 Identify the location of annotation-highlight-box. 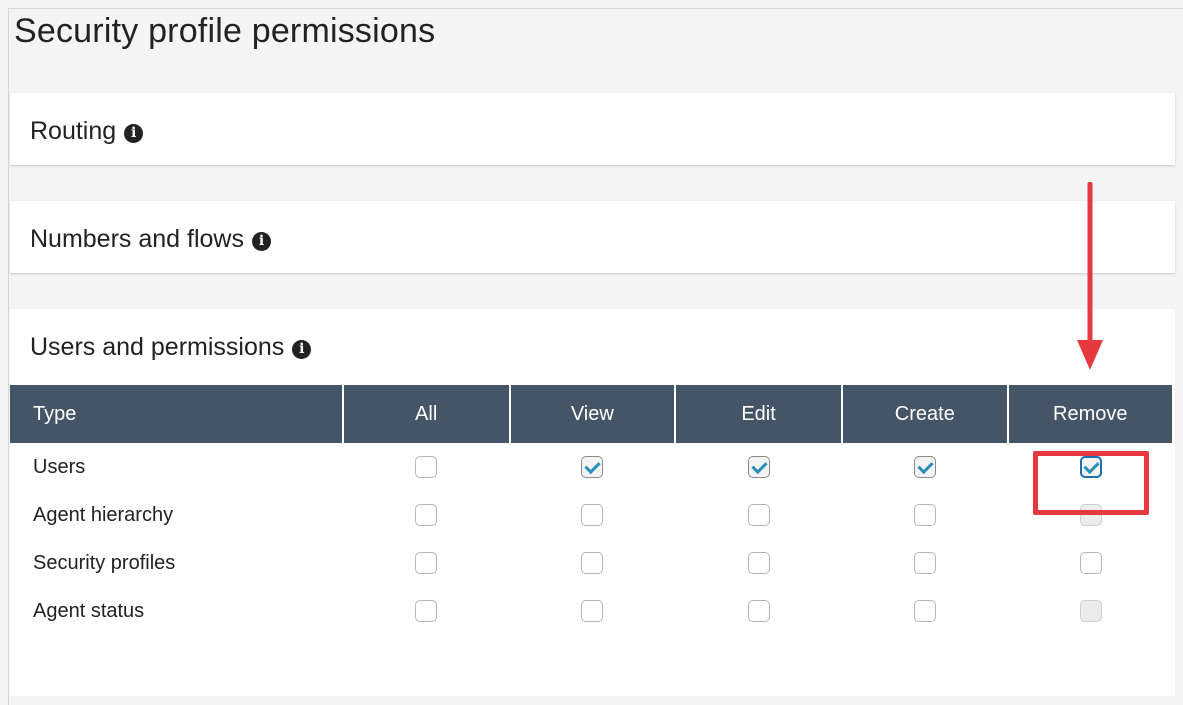
(1091, 483).